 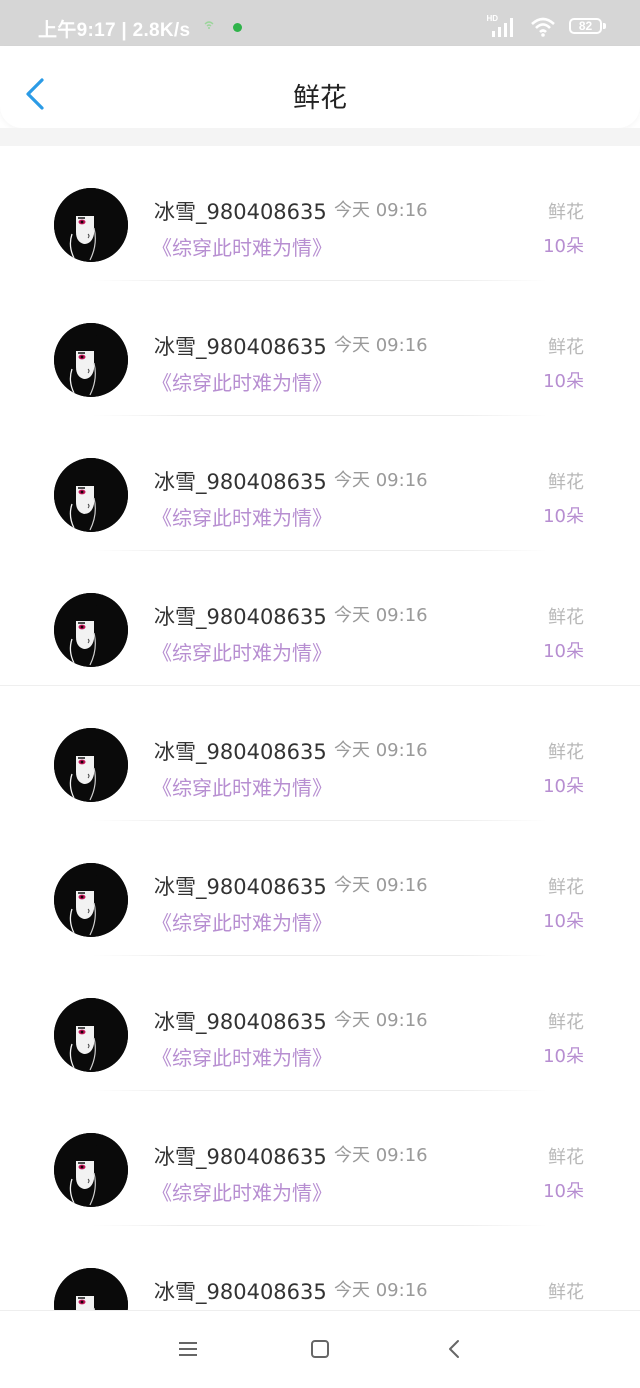 What do you see at coordinates (502, 27) in the screenshot?
I see `signal-icon` at bounding box center [502, 27].